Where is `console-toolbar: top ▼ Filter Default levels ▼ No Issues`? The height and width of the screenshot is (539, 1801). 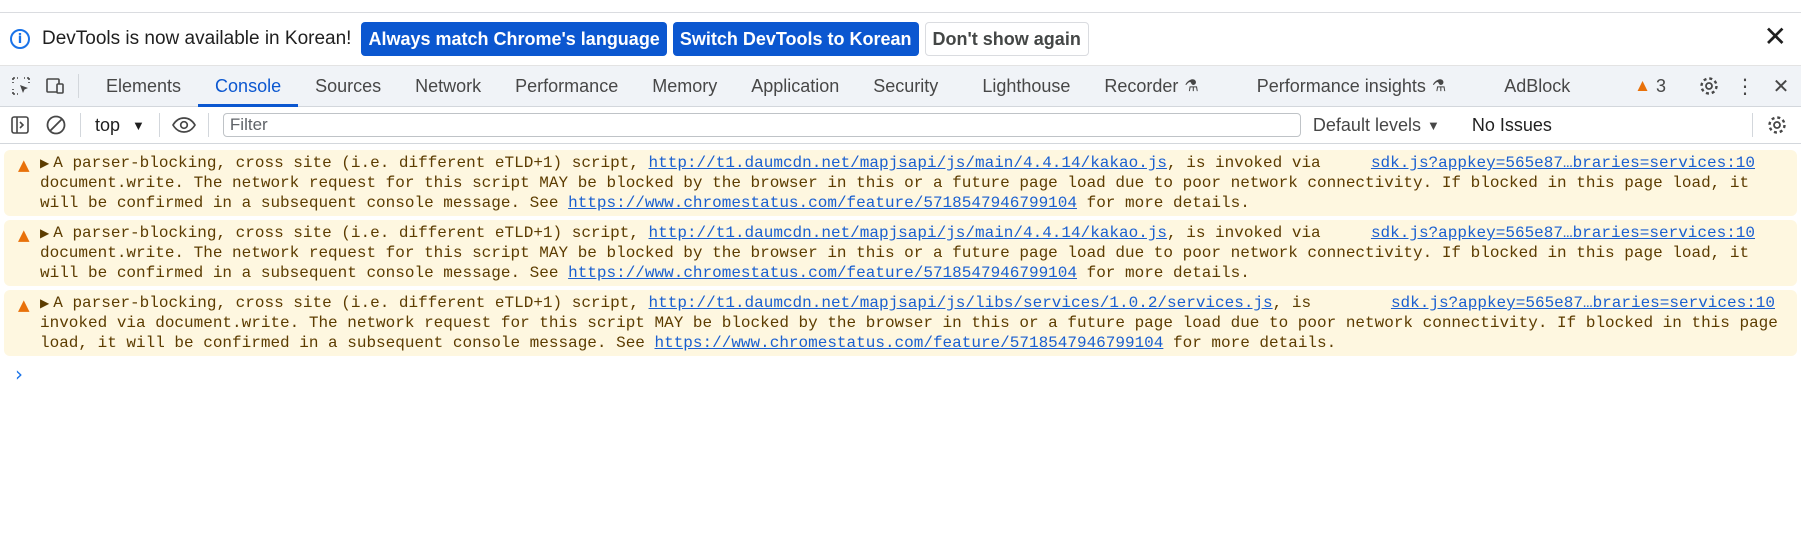 console-toolbar: top ▼ Filter Default levels ▼ No Issues is located at coordinates (900, 125).